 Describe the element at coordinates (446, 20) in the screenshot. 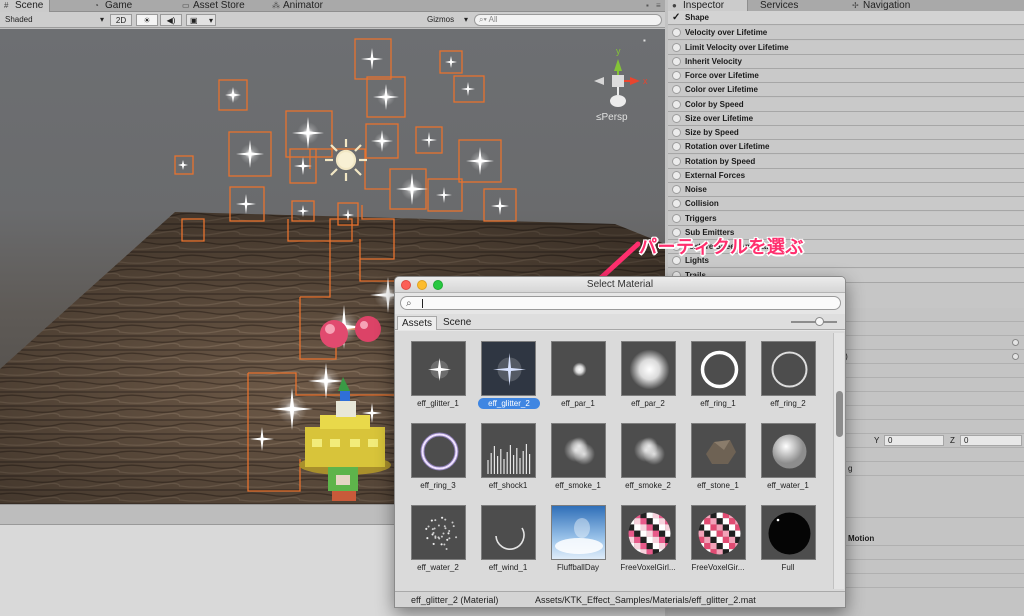

I see `gizmos-dropdown: Gizmos ▾` at that location.